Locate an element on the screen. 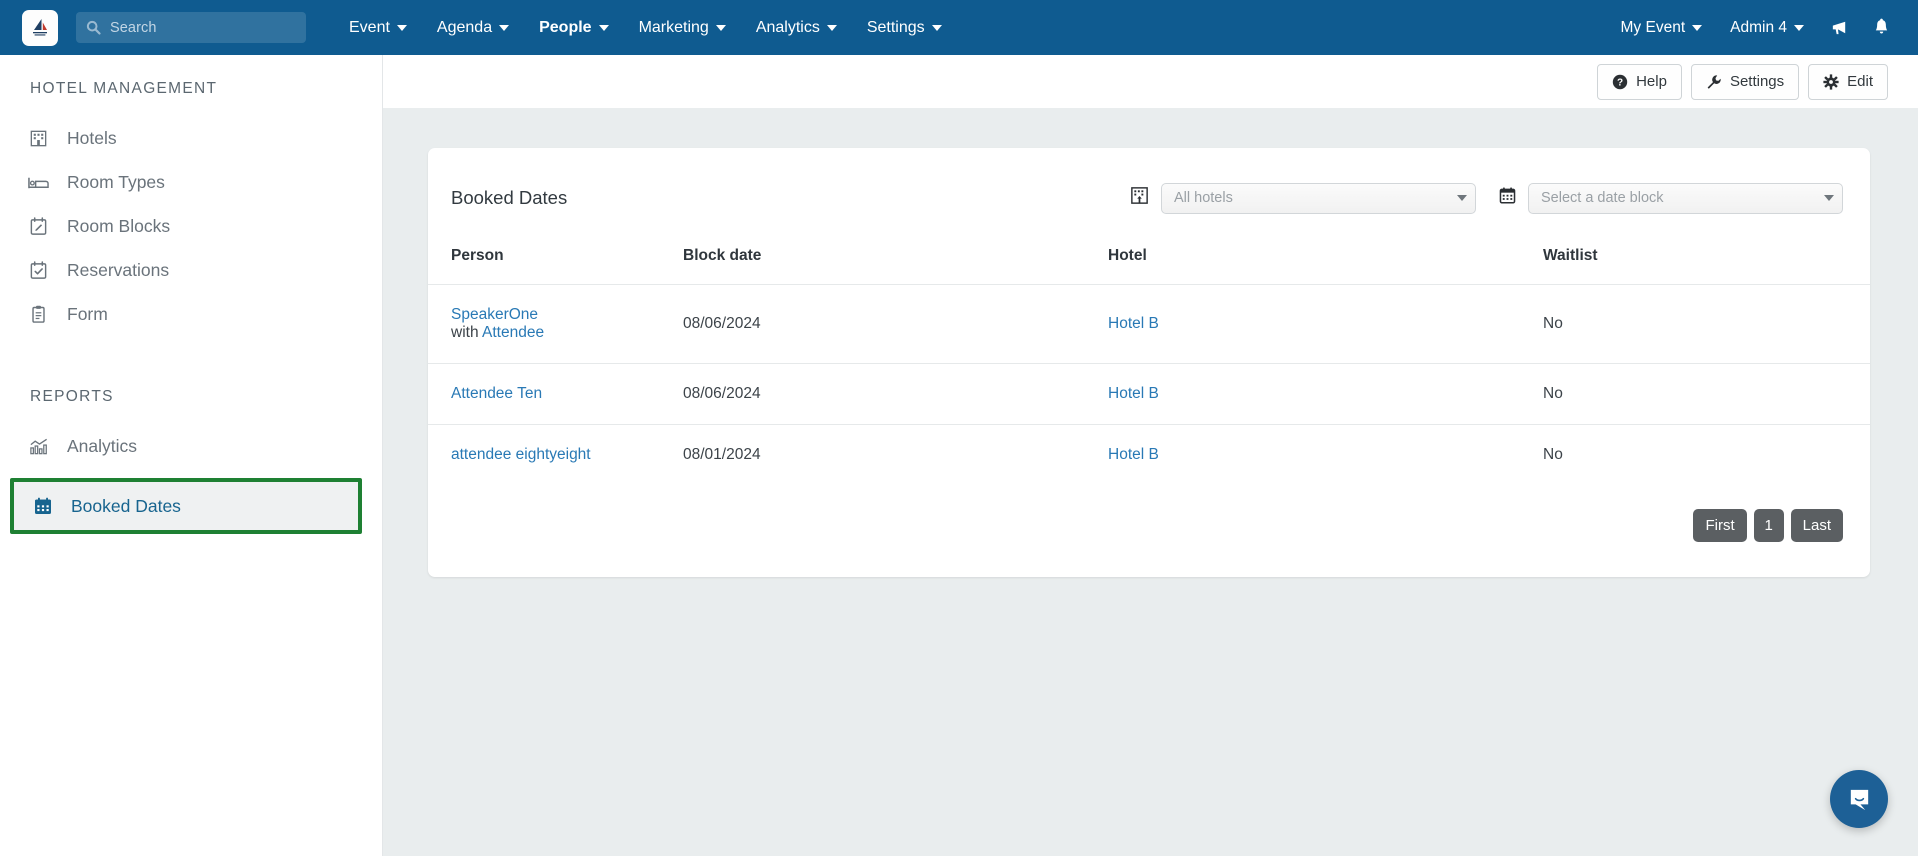 Image resolution: width=1918 pixels, height=856 pixels. help-button: ? Help is located at coordinates (1639, 81).